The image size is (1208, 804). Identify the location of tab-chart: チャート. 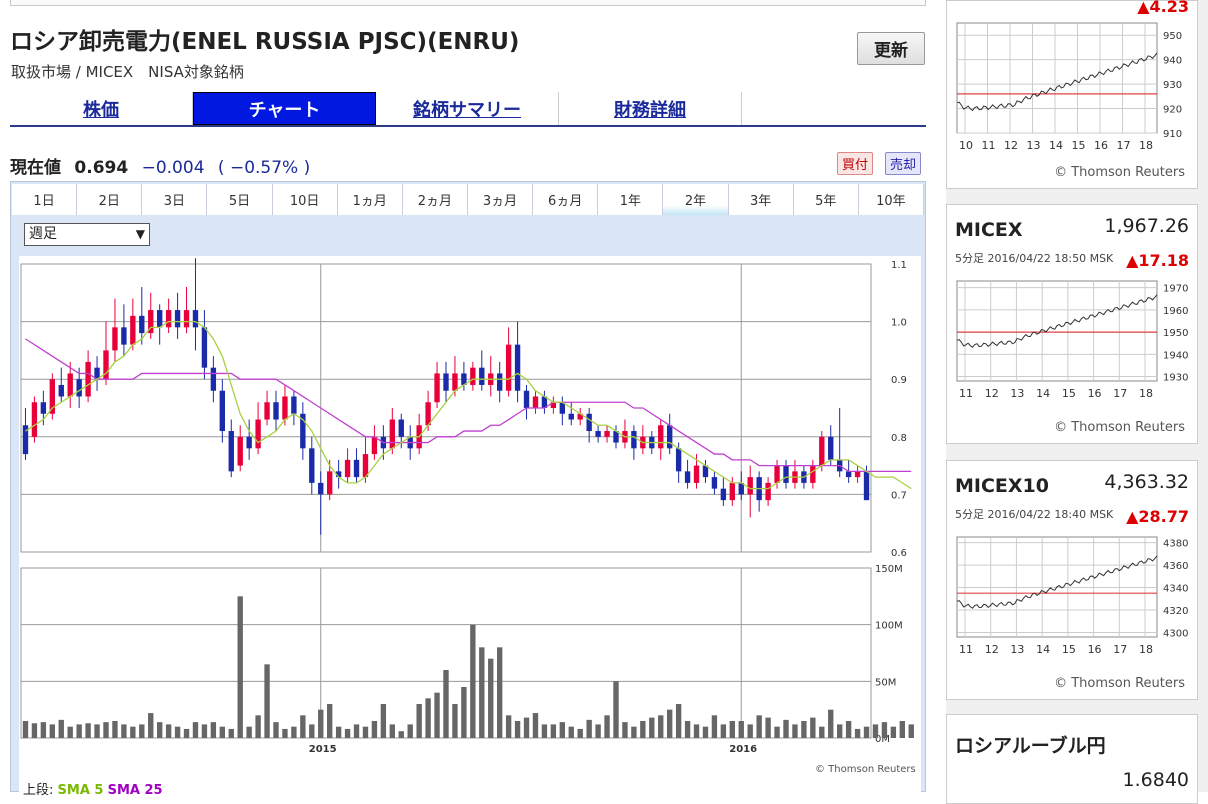
(284, 108).